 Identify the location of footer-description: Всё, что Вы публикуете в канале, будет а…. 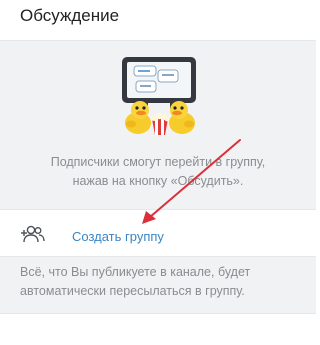
(135, 281).